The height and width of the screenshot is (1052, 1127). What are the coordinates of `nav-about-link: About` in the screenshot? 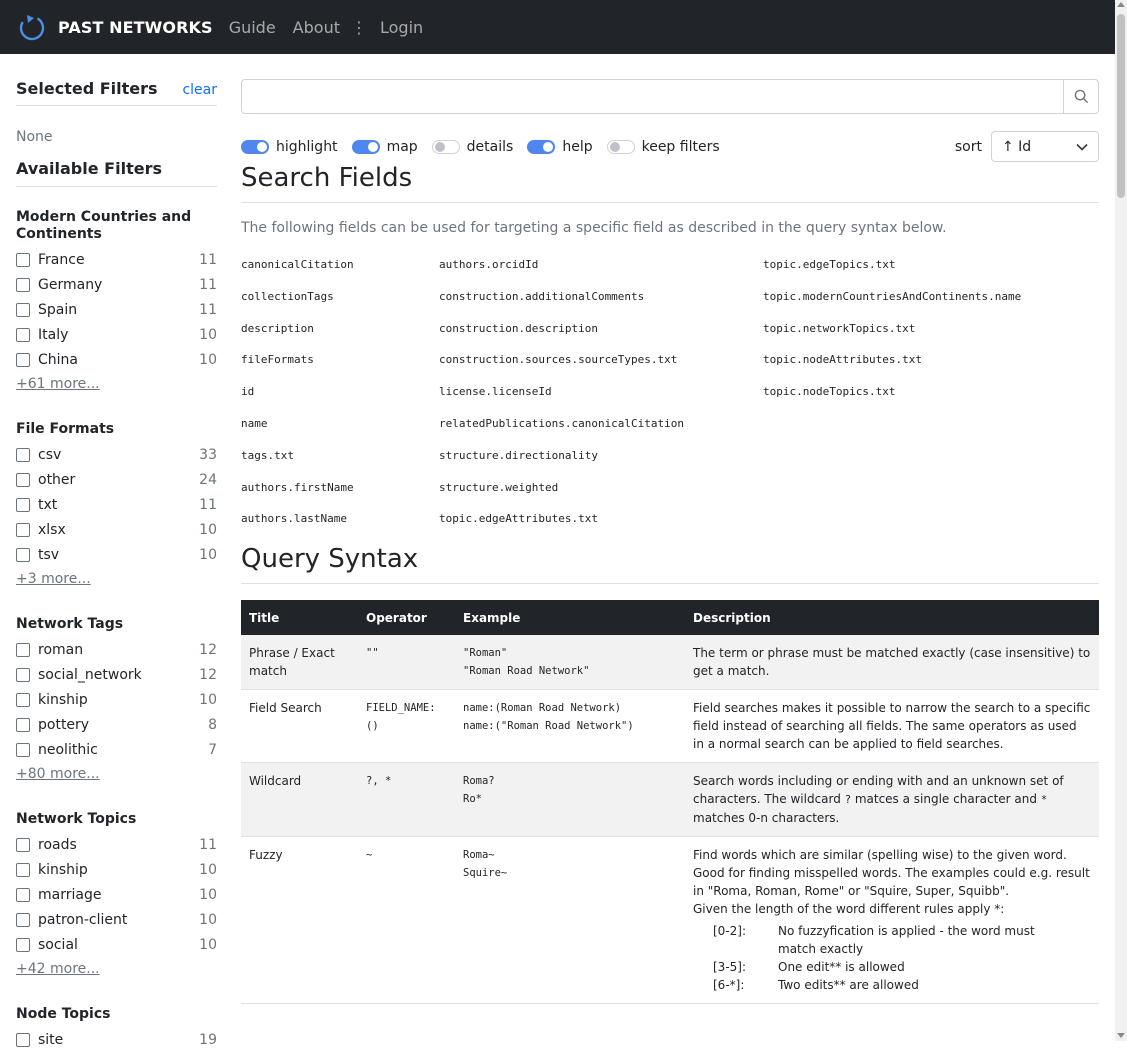 It's located at (316, 27).